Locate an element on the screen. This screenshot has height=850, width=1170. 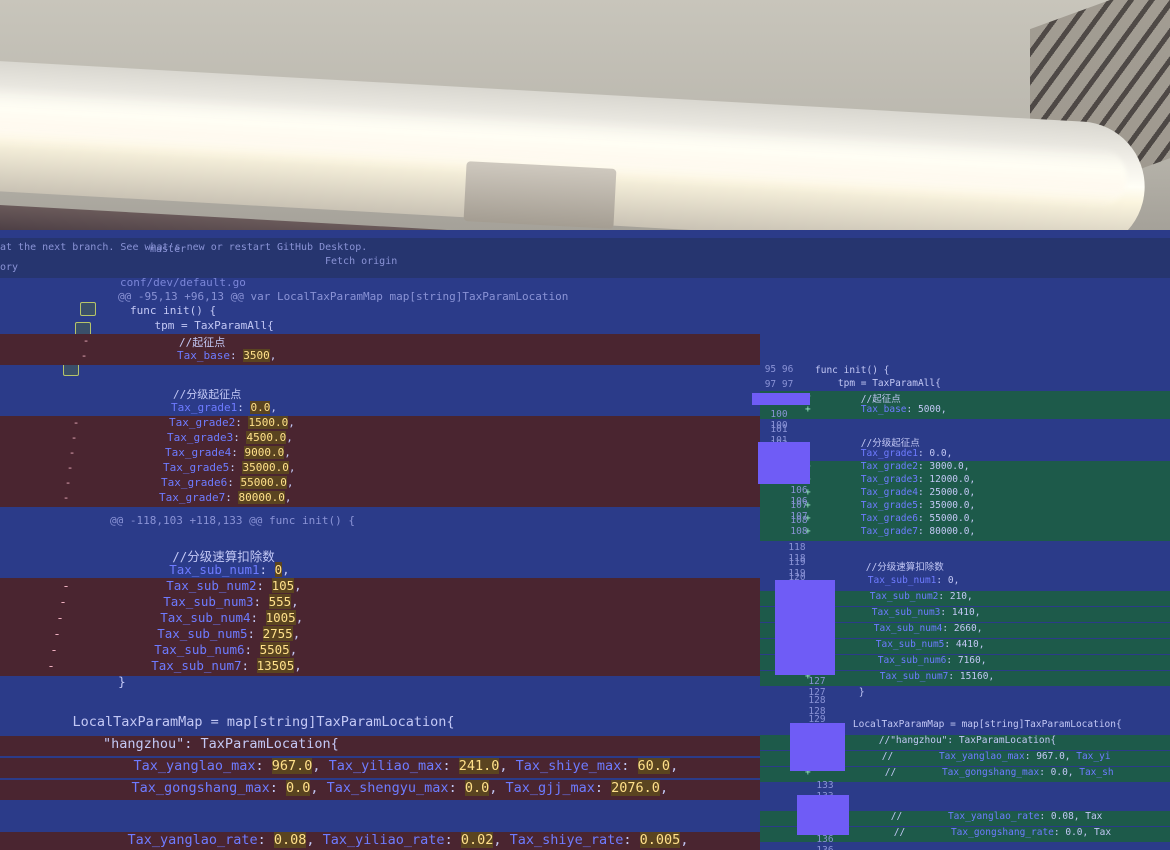
diff-line-deleted: - Tax_grade2: 1500.0, is located at coordinates (380, 424).